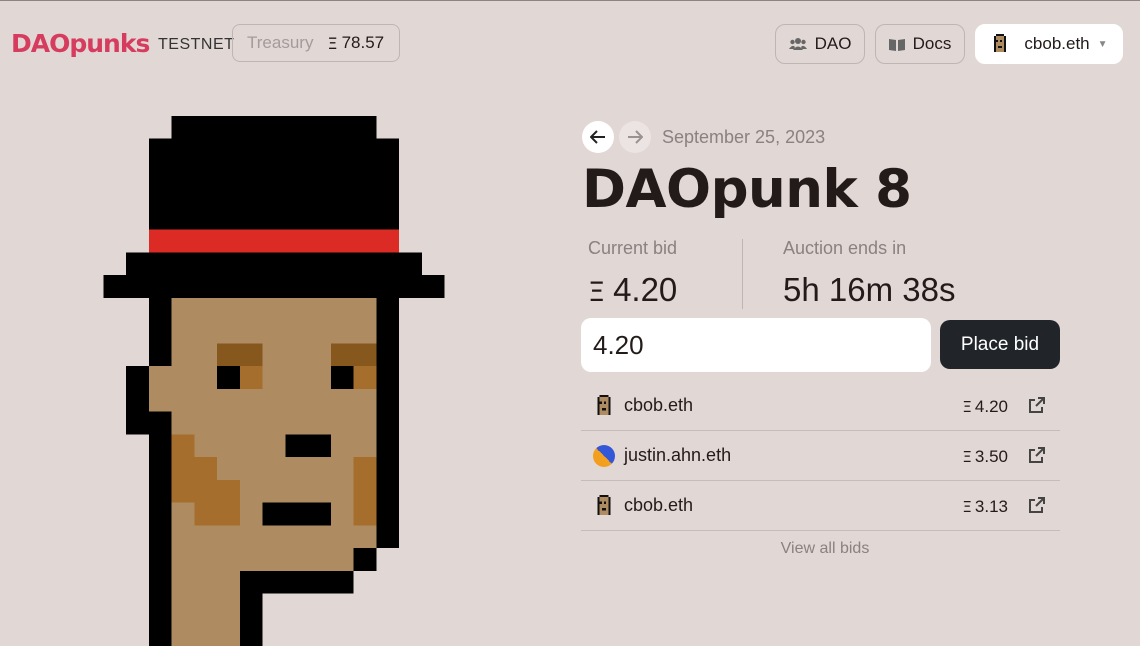 The width and height of the screenshot is (1140, 646). I want to click on auction-countdown: 5h 16m 38s, so click(869, 289).